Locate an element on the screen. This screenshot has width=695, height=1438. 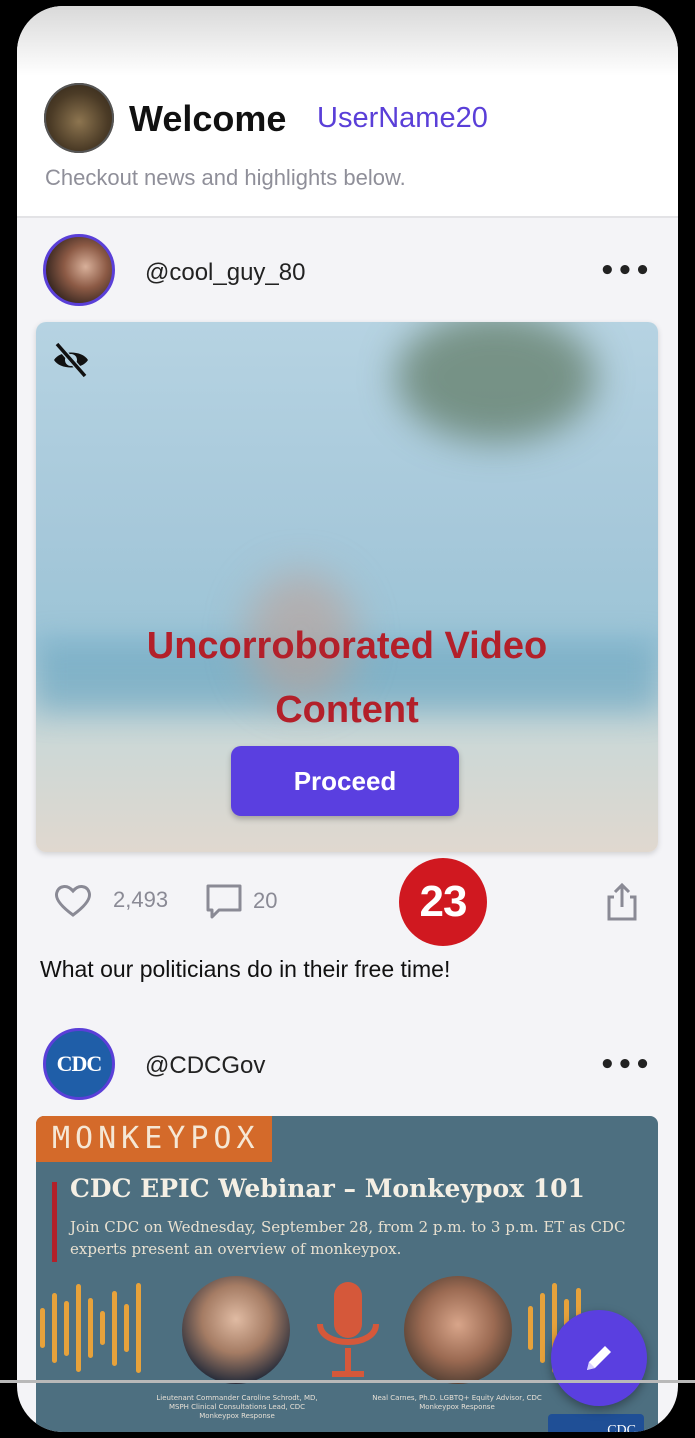
sound-wave-left is located at coordinates (90, 1328).